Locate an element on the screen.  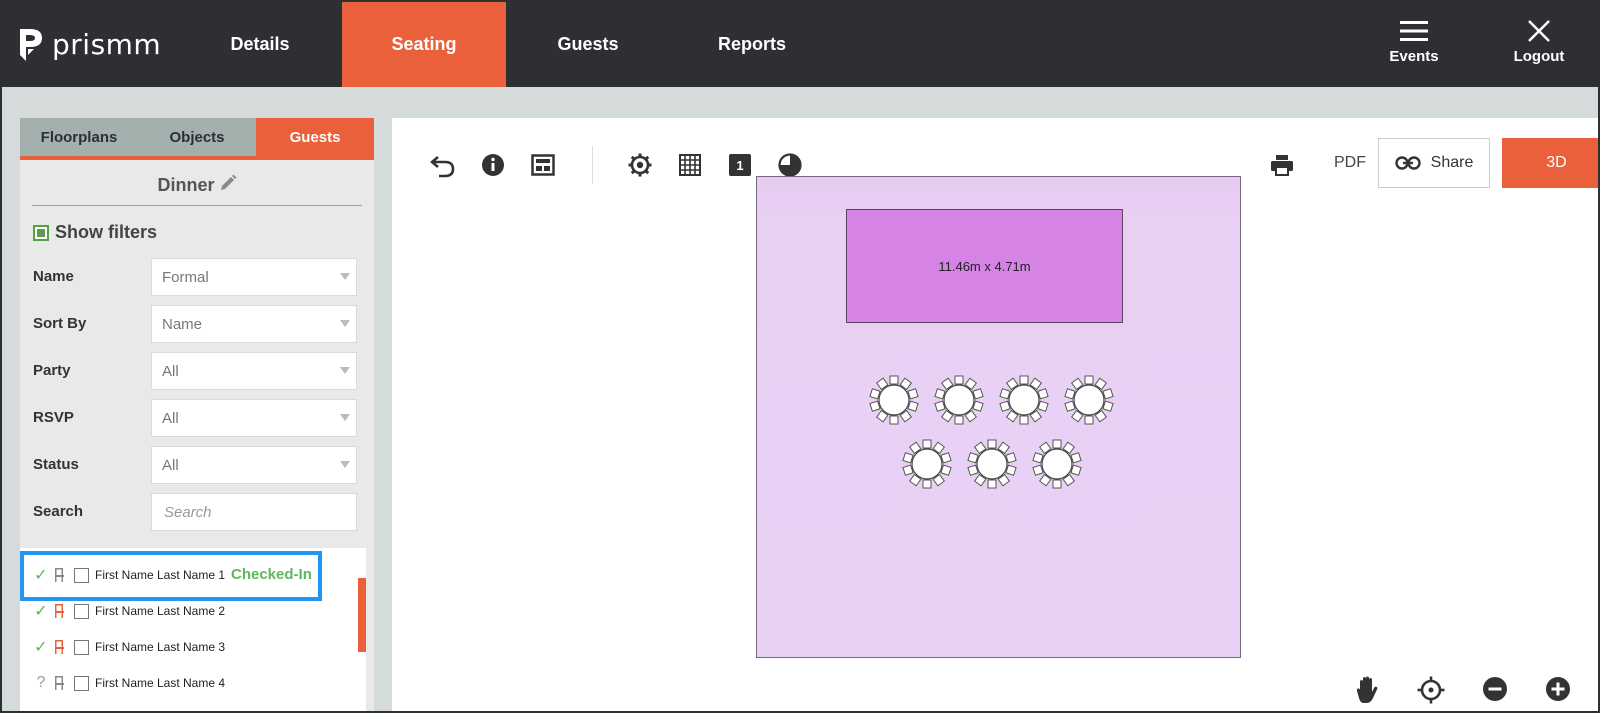
prismm-logo: prismm is located at coordinates (90, 44).